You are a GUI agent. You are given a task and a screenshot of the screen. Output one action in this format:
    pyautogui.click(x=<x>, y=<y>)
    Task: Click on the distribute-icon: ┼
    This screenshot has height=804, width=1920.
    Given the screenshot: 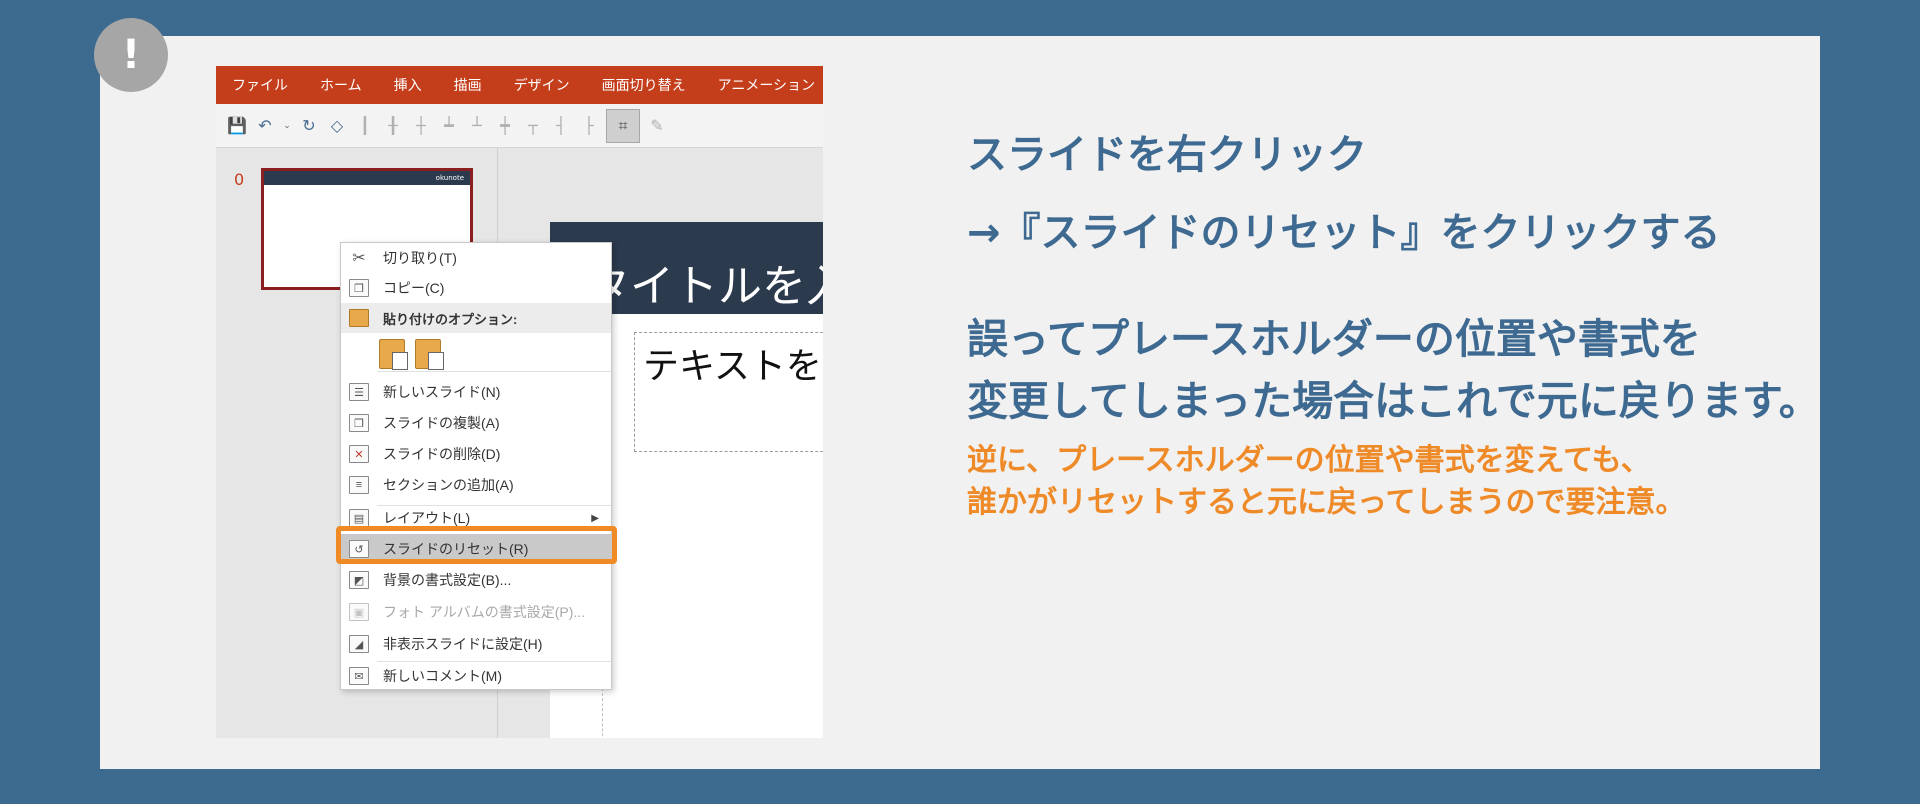 What is the action you would take?
    pyautogui.click(x=421, y=126)
    